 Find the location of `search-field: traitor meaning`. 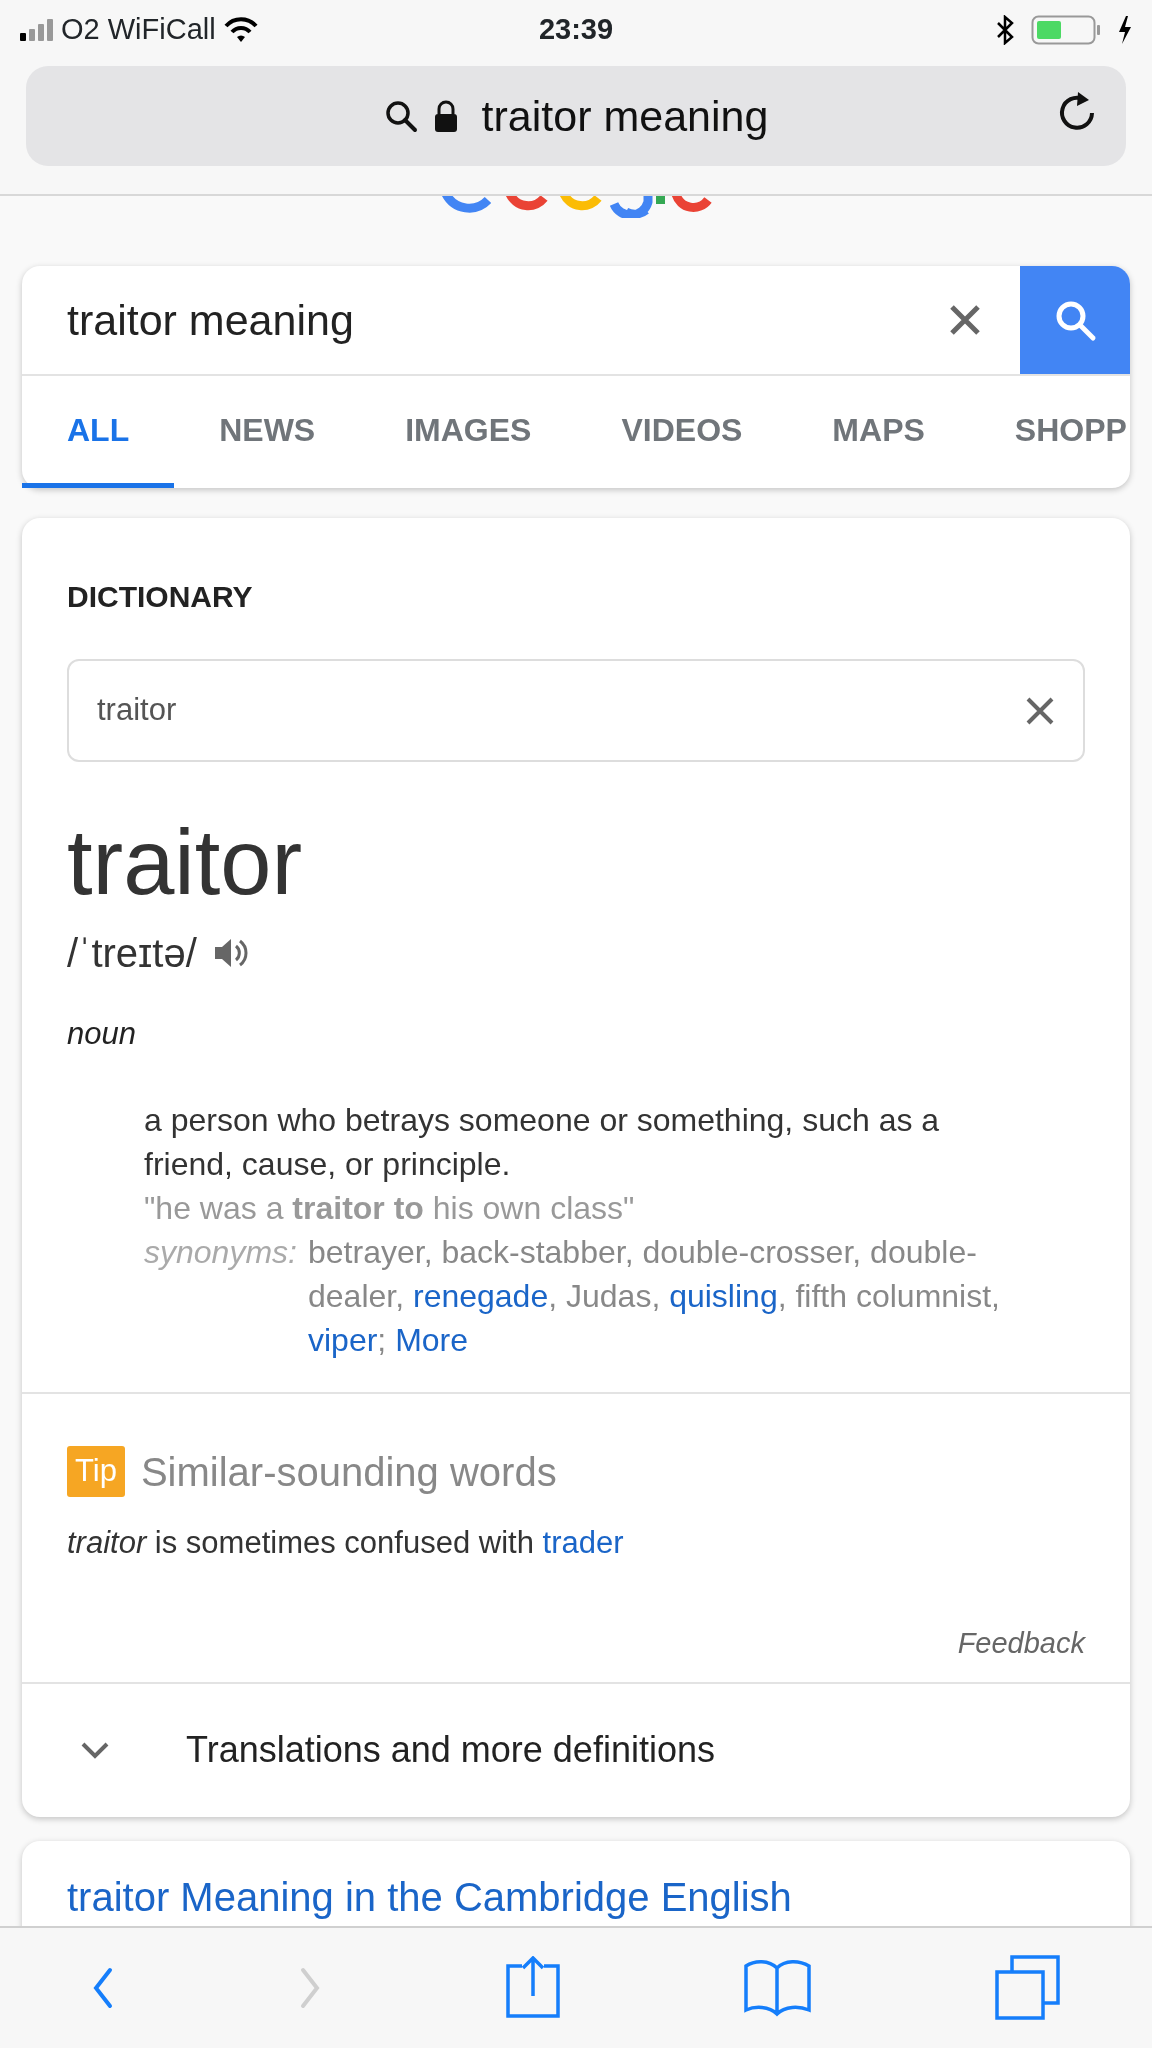

search-field: traitor meaning is located at coordinates (466, 320).